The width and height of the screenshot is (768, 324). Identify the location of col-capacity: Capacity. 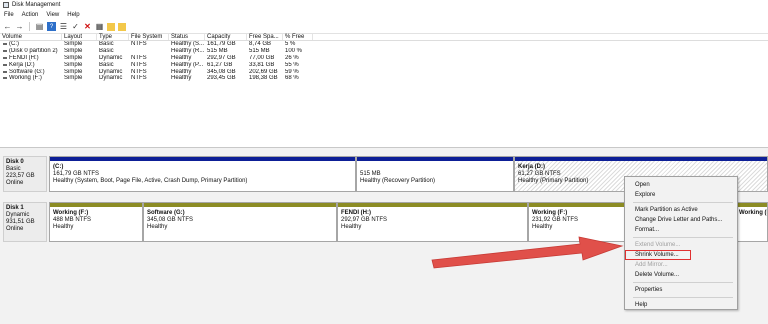
(226, 37).